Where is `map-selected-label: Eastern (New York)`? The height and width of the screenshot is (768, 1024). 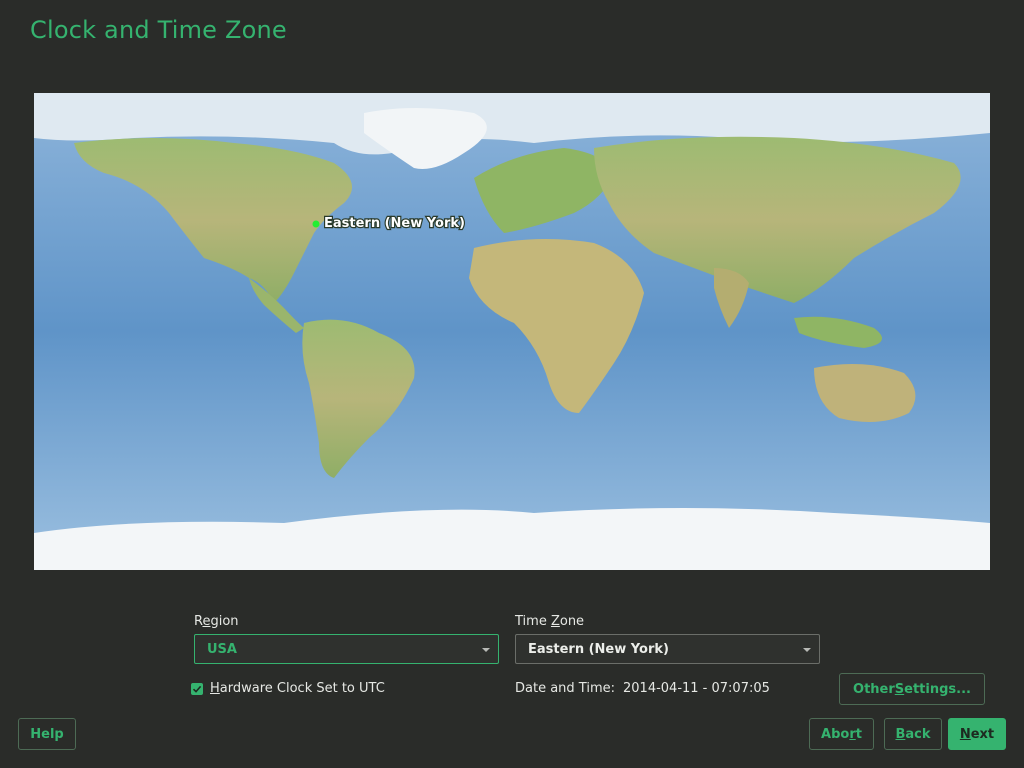 map-selected-label: Eastern (New York) is located at coordinates (394, 223).